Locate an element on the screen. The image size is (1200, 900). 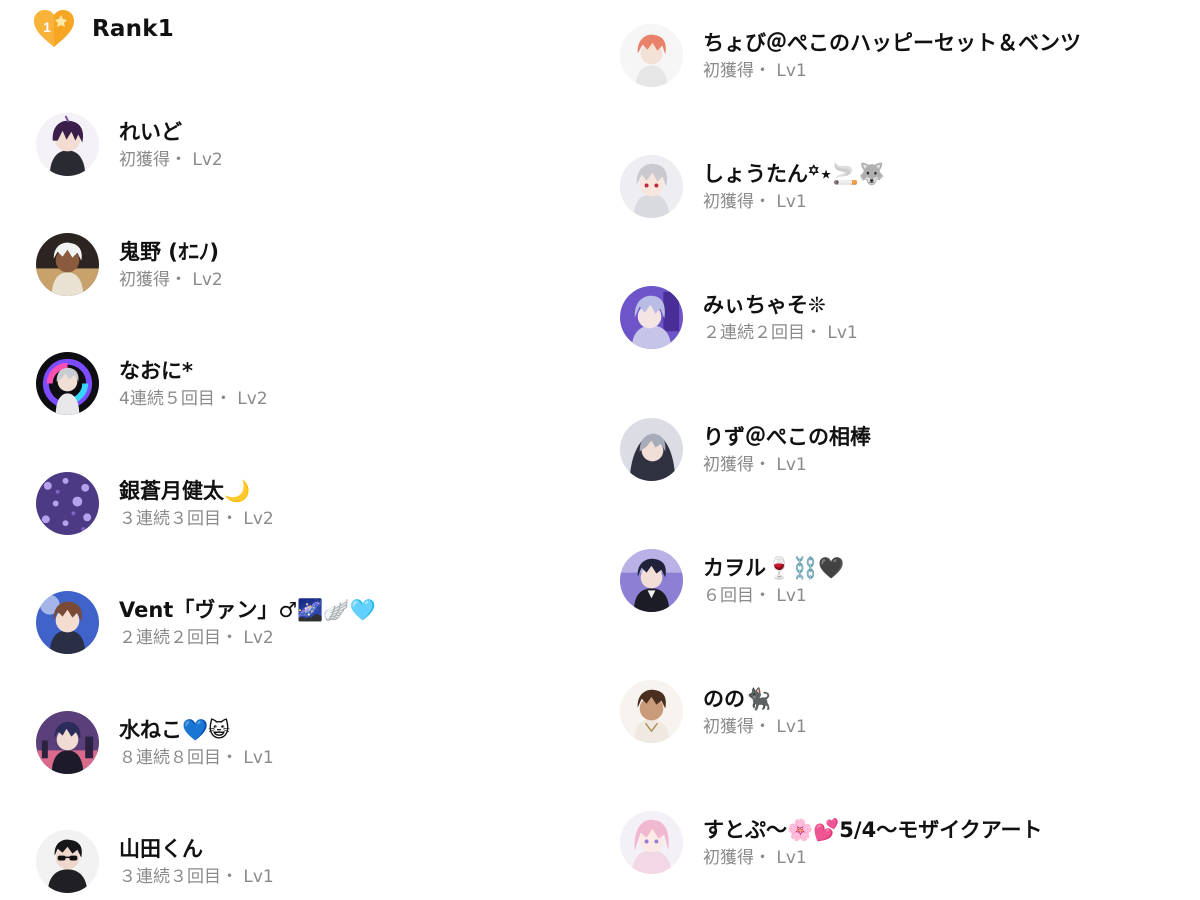
user-name: すとぷ〜🌸💕5/4〜モザイクアート is located at coordinates (873, 829).